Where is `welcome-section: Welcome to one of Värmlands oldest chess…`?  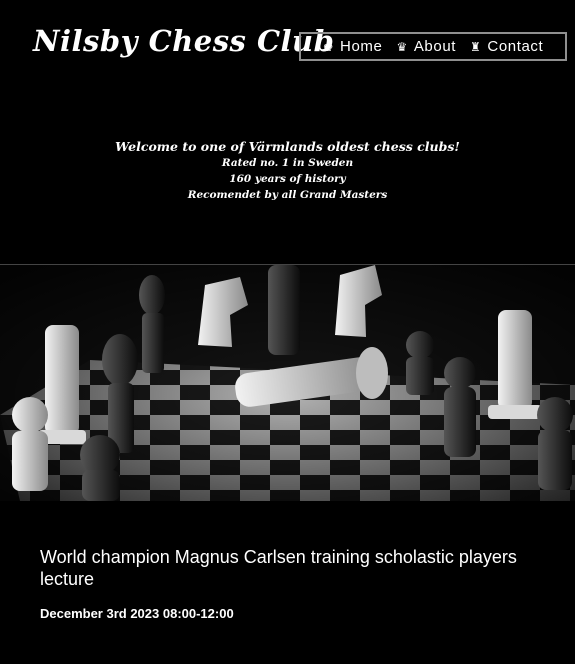 welcome-section: Welcome to one of Värmlands oldest chess… is located at coordinates (287, 170).